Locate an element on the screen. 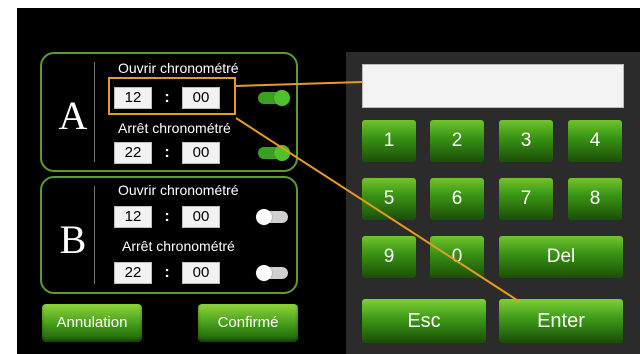  highlight-to-display-line is located at coordinates (299, 84).